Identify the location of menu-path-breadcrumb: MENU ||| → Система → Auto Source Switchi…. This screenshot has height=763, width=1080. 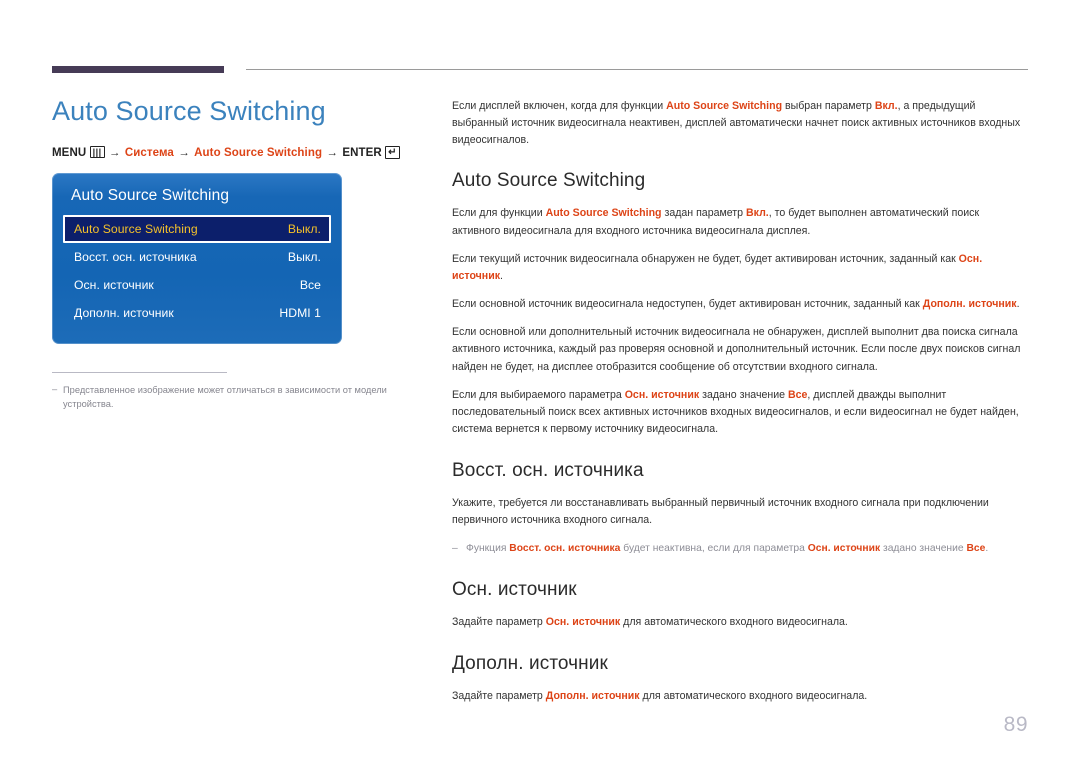
(242, 153).